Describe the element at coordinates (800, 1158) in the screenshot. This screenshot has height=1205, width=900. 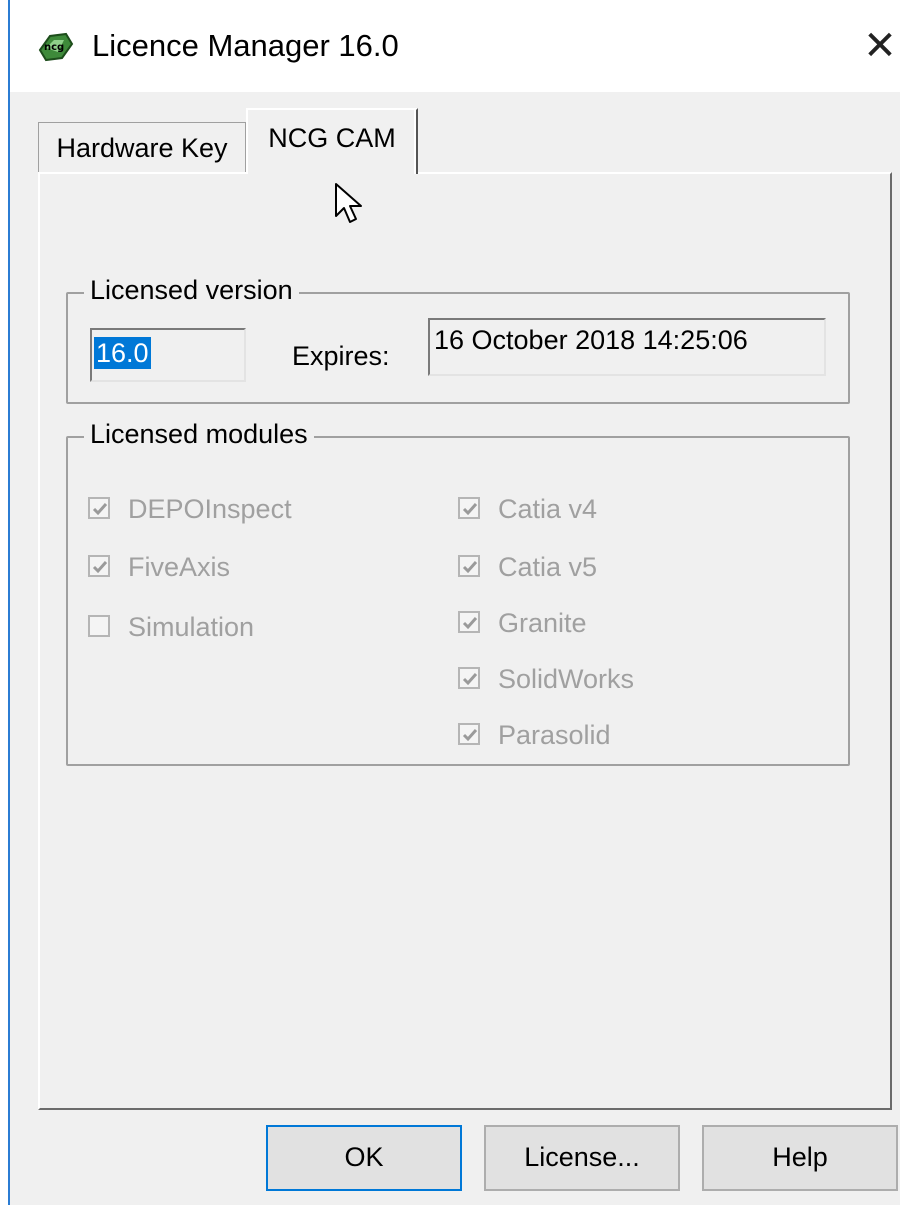
I see `help-button: Help` at that location.